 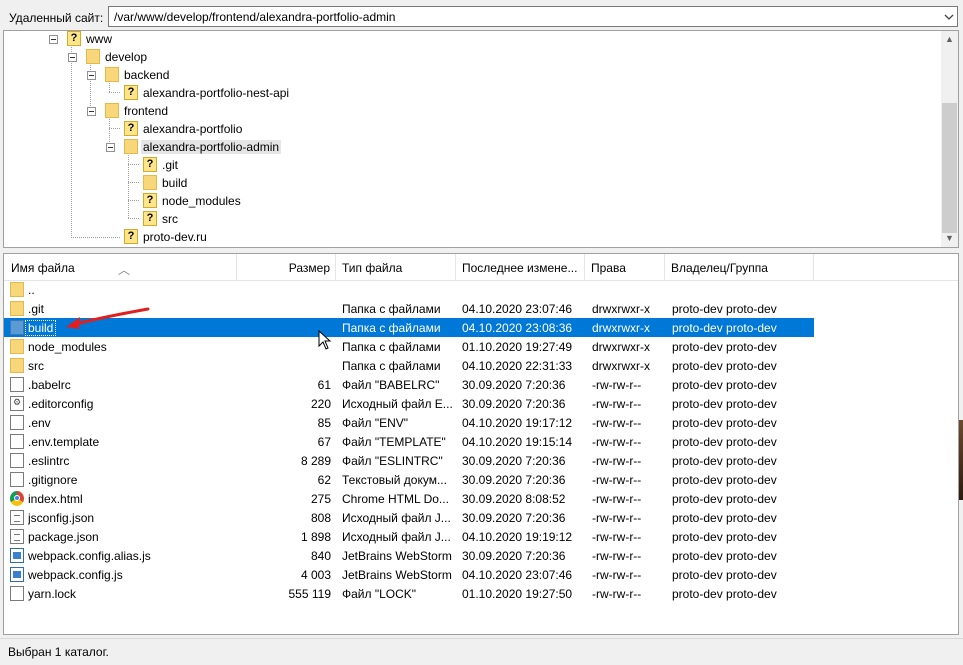 What do you see at coordinates (372, 268) in the screenshot?
I see `column-header-label: Тип файла` at bounding box center [372, 268].